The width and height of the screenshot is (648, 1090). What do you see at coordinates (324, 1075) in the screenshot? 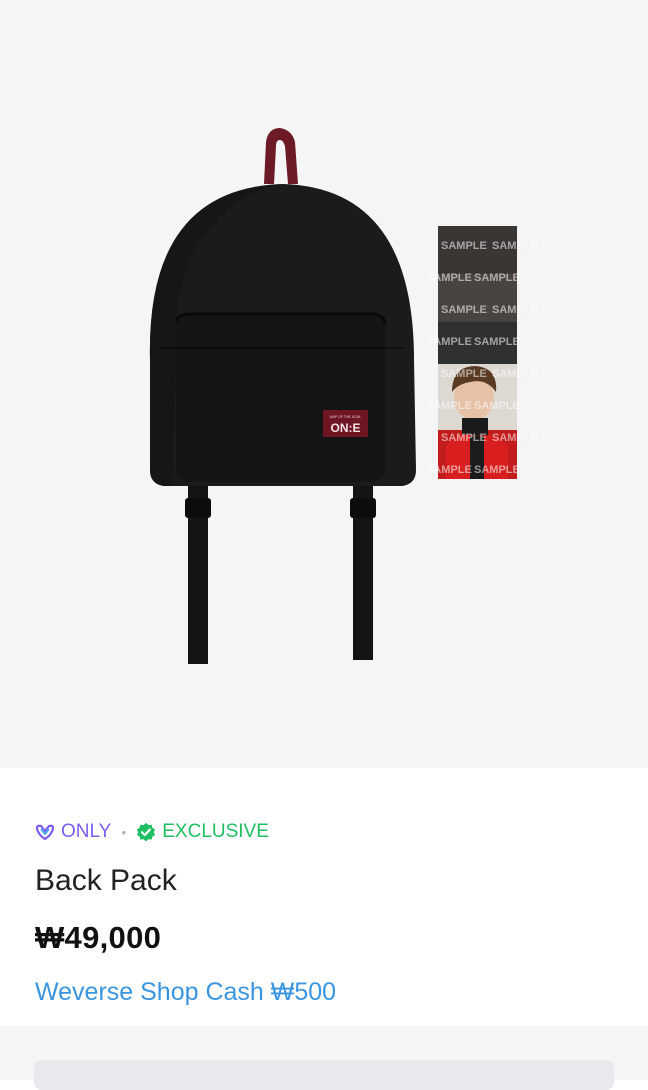
I see `option-select-box` at bounding box center [324, 1075].